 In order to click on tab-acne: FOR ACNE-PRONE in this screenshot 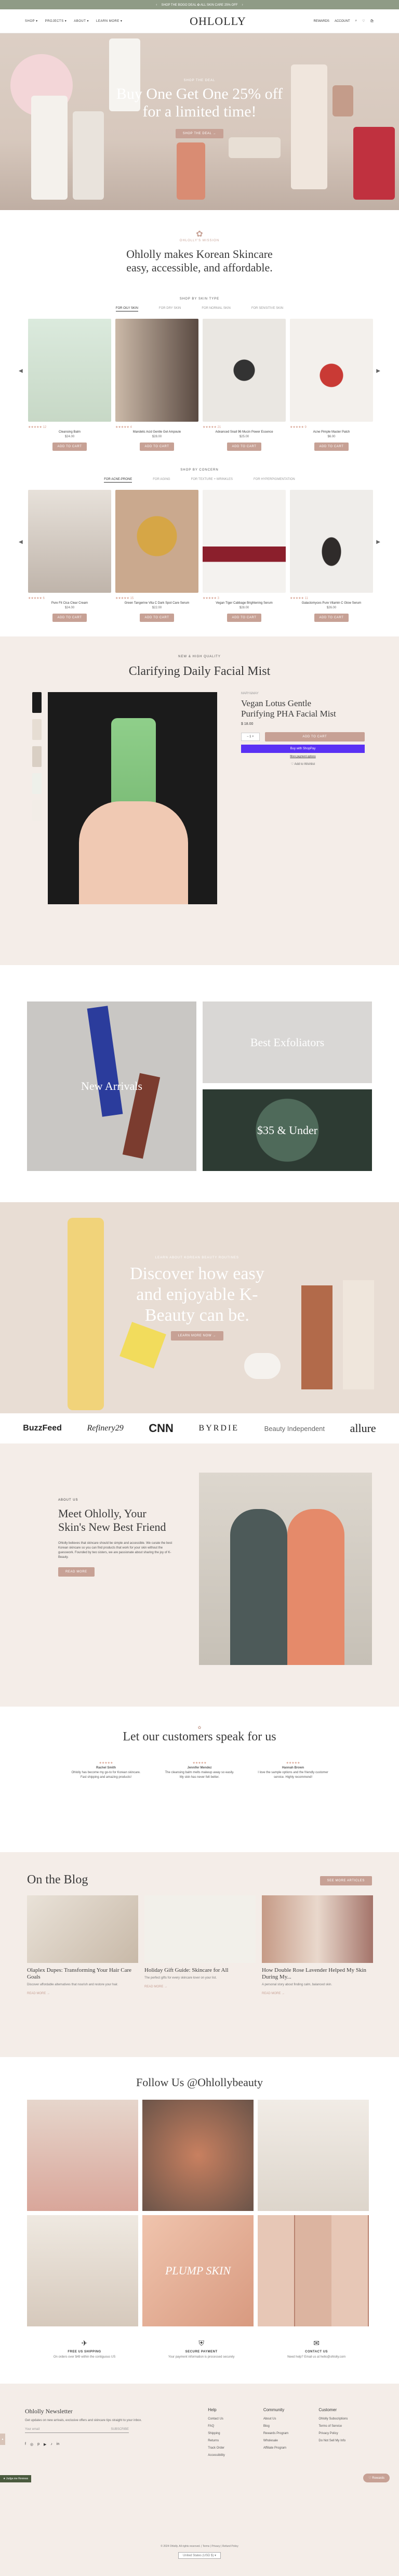, I will do `click(118, 480)`.